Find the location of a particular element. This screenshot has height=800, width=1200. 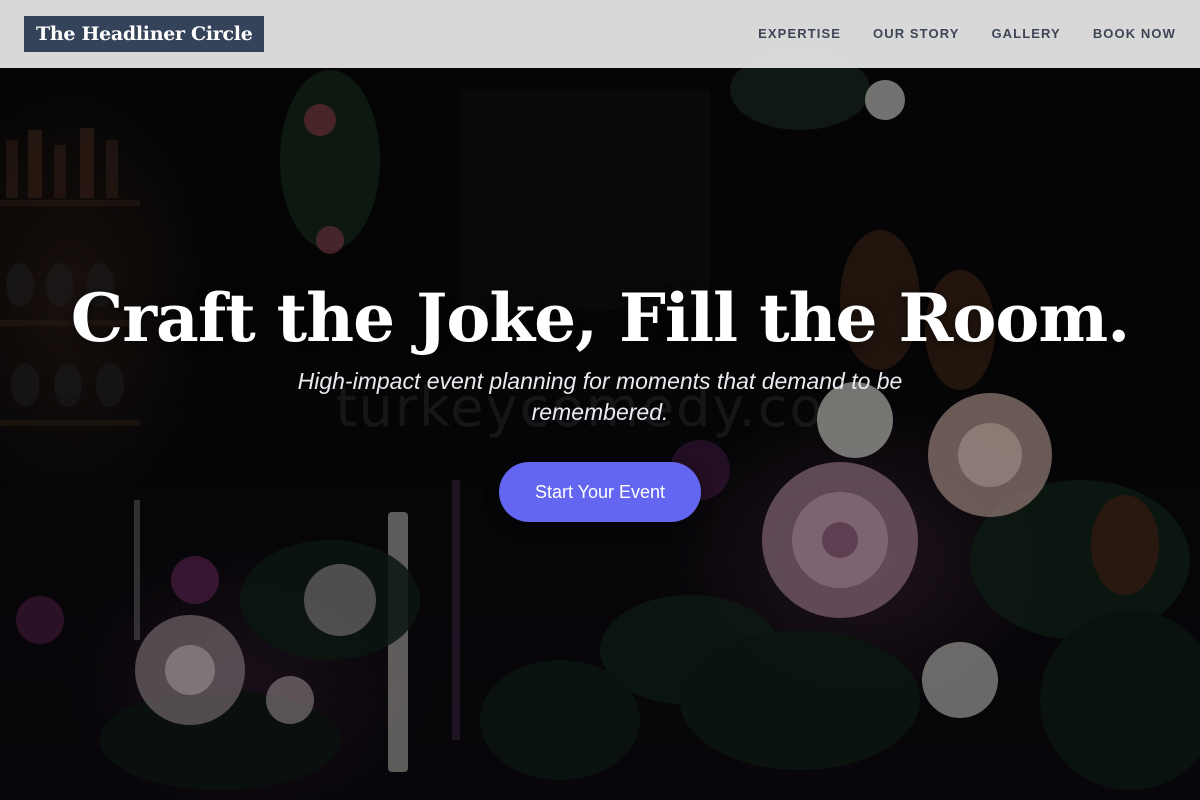

hero-headline: Craft the Joke, Fill the Room. is located at coordinates (600, 318).